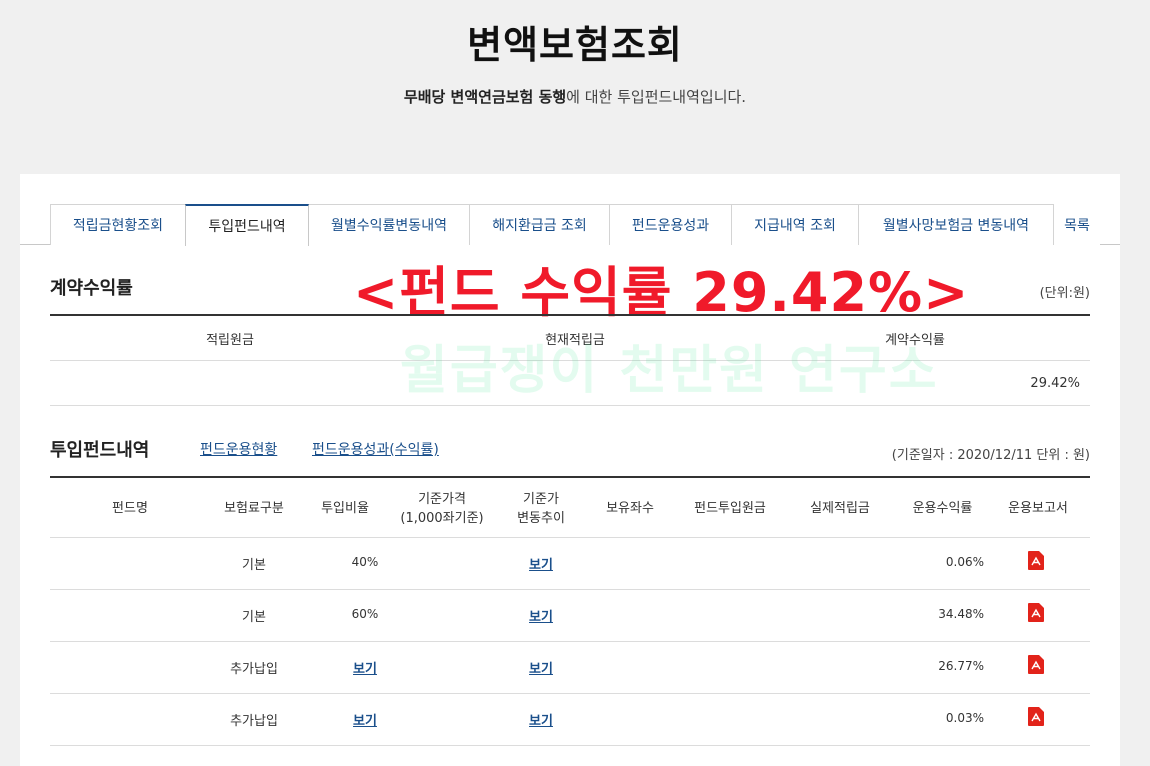  I want to click on watermark: 월급쟁이 천만원 연구소, so click(669, 371).